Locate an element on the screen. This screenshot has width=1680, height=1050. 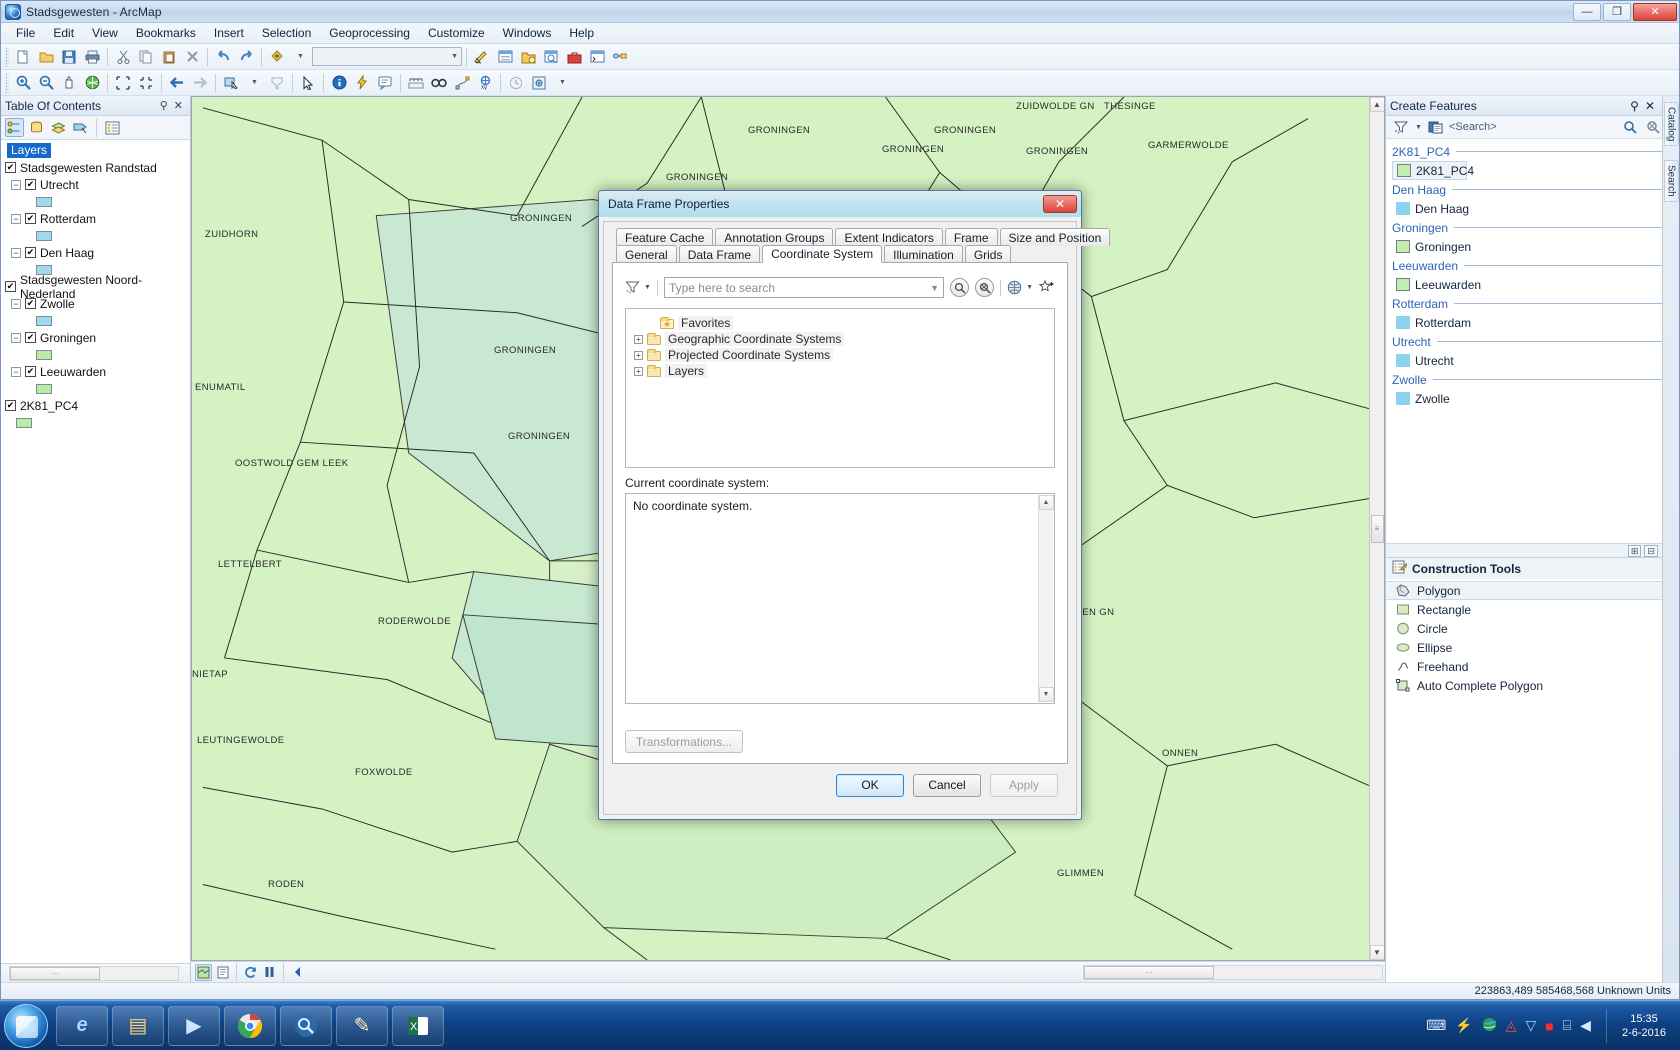
search-window-icon is located at coordinates (551, 57).